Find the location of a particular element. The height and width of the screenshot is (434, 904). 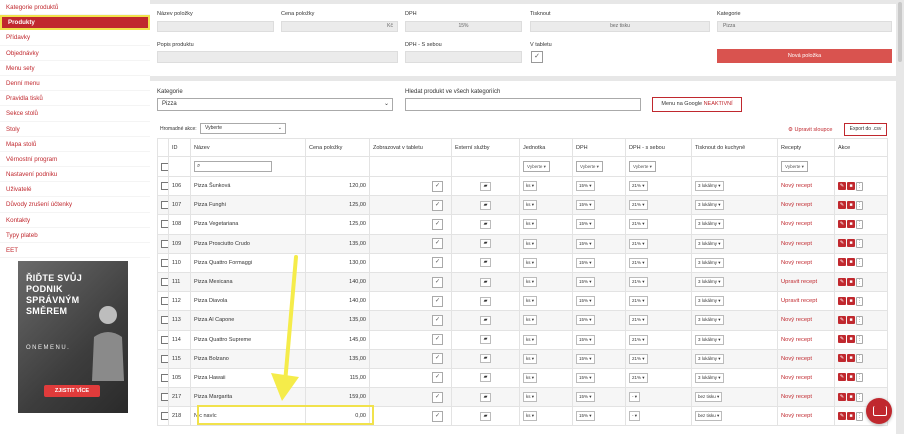

sidebar-item-u-ivatel-: Uživatelé is located at coordinates (75, 190).